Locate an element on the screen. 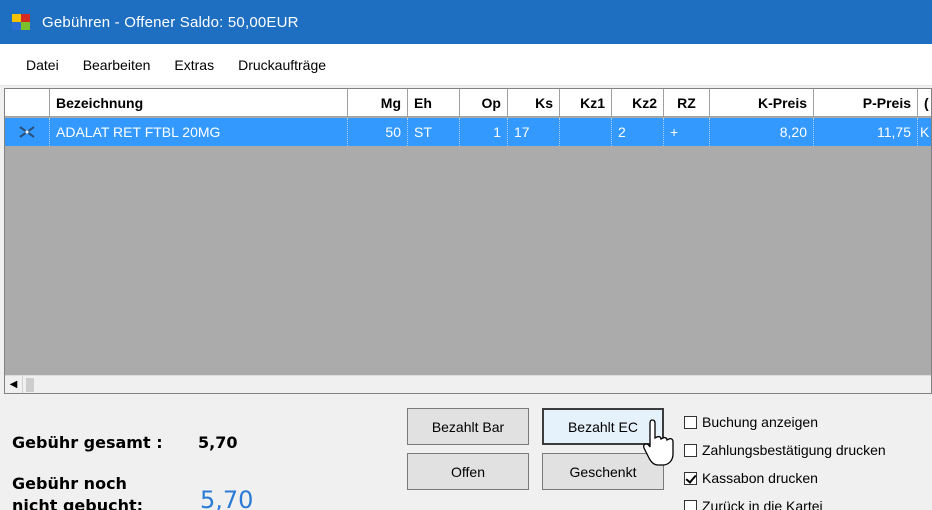 The width and height of the screenshot is (932, 510). scroll-left-arrow-icon: ◀ is located at coordinates (14, 384).